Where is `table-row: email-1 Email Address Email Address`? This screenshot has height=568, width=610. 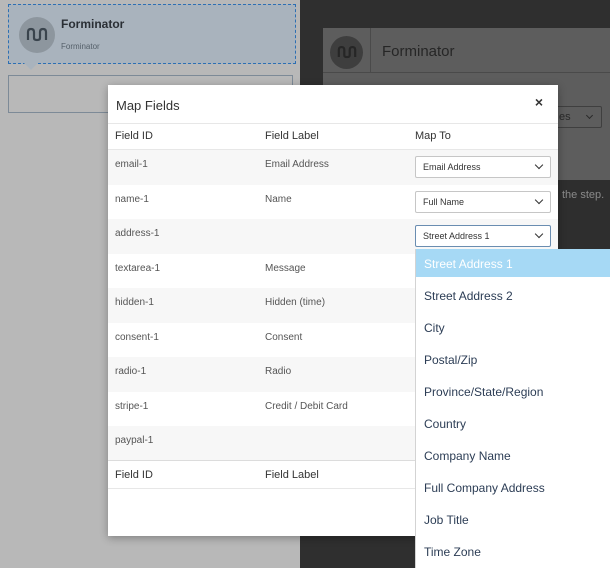
table-row: email-1 Email Address Email Address is located at coordinates (333, 167).